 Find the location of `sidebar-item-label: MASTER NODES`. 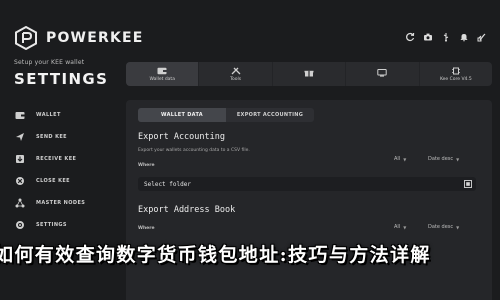

sidebar-item-label: MASTER NODES is located at coordinates (61, 203).